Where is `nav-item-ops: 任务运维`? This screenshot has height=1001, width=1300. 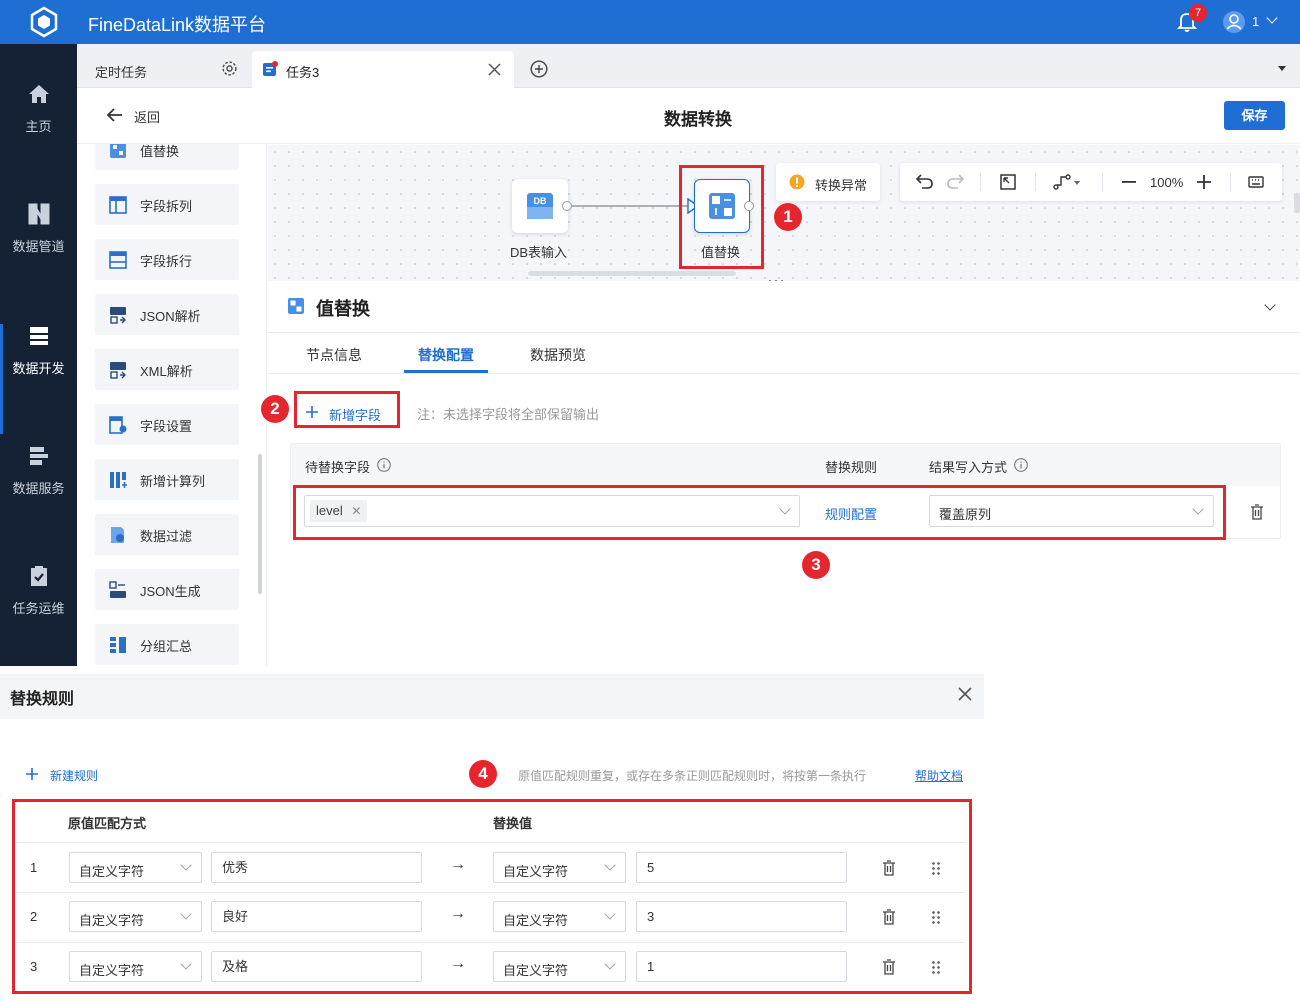 nav-item-ops: 任务运维 is located at coordinates (38, 619).